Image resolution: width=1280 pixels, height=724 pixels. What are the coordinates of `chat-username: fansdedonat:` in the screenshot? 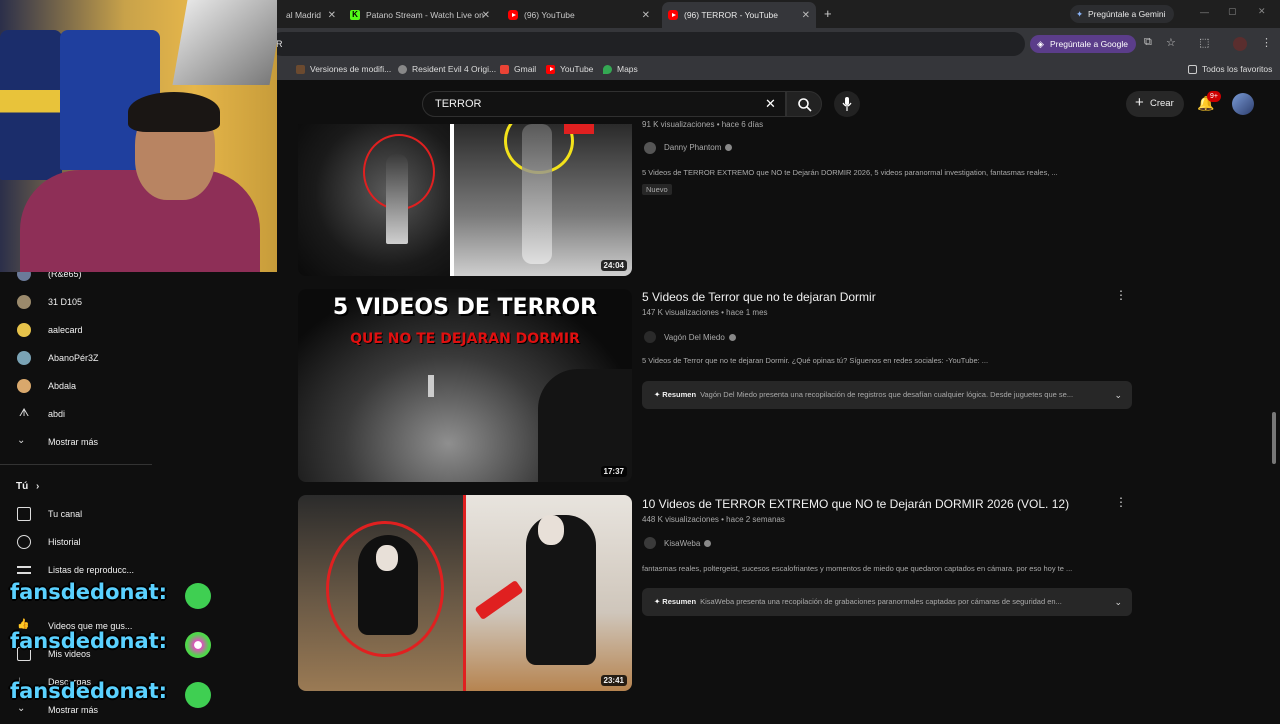 It's located at (89, 641).